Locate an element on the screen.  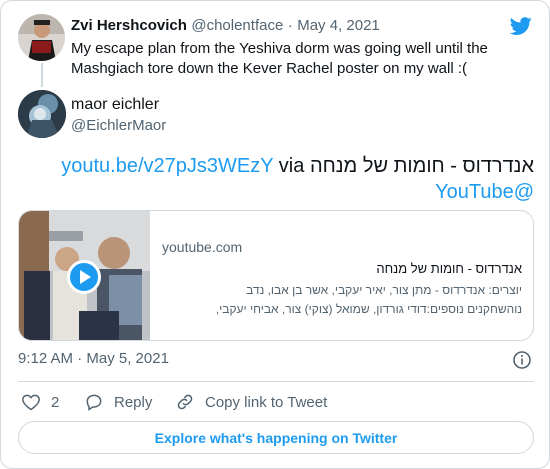
author-name: maor eichler is located at coordinates (115, 105).